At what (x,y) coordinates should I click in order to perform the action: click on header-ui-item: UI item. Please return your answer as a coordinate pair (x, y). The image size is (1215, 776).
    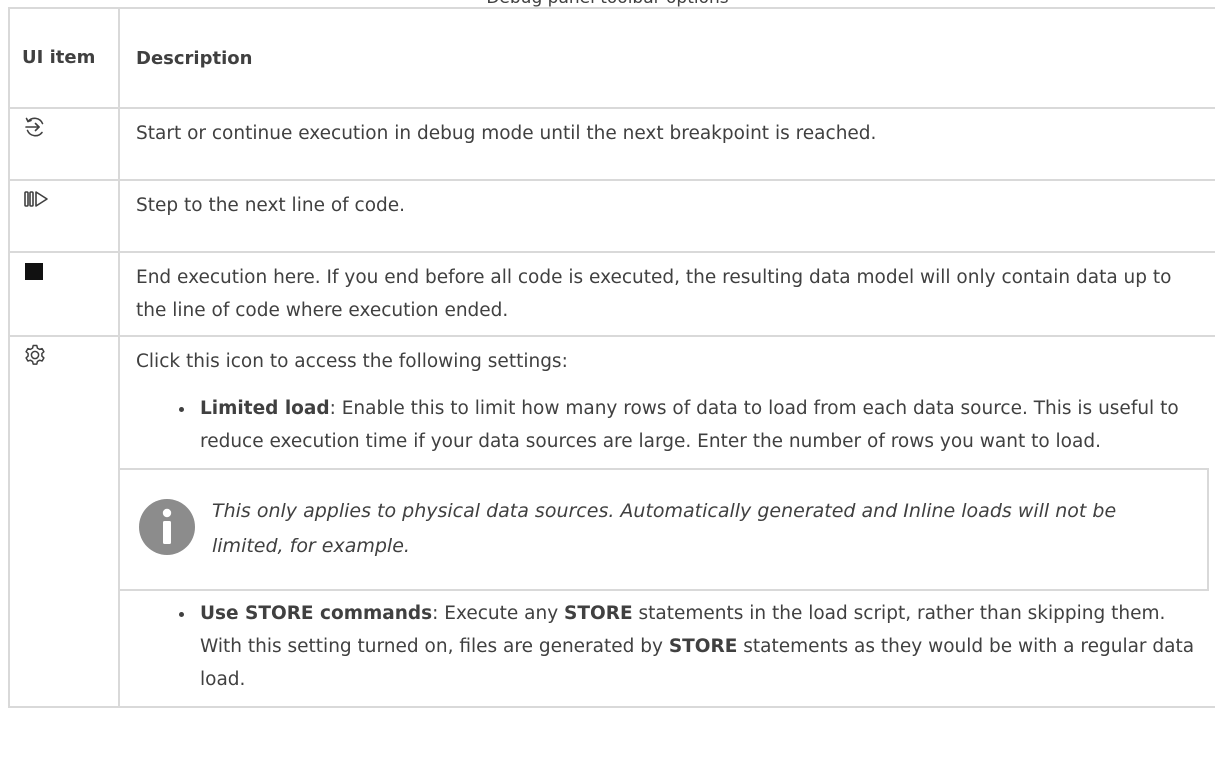
    Looking at the image, I should click on (64, 58).